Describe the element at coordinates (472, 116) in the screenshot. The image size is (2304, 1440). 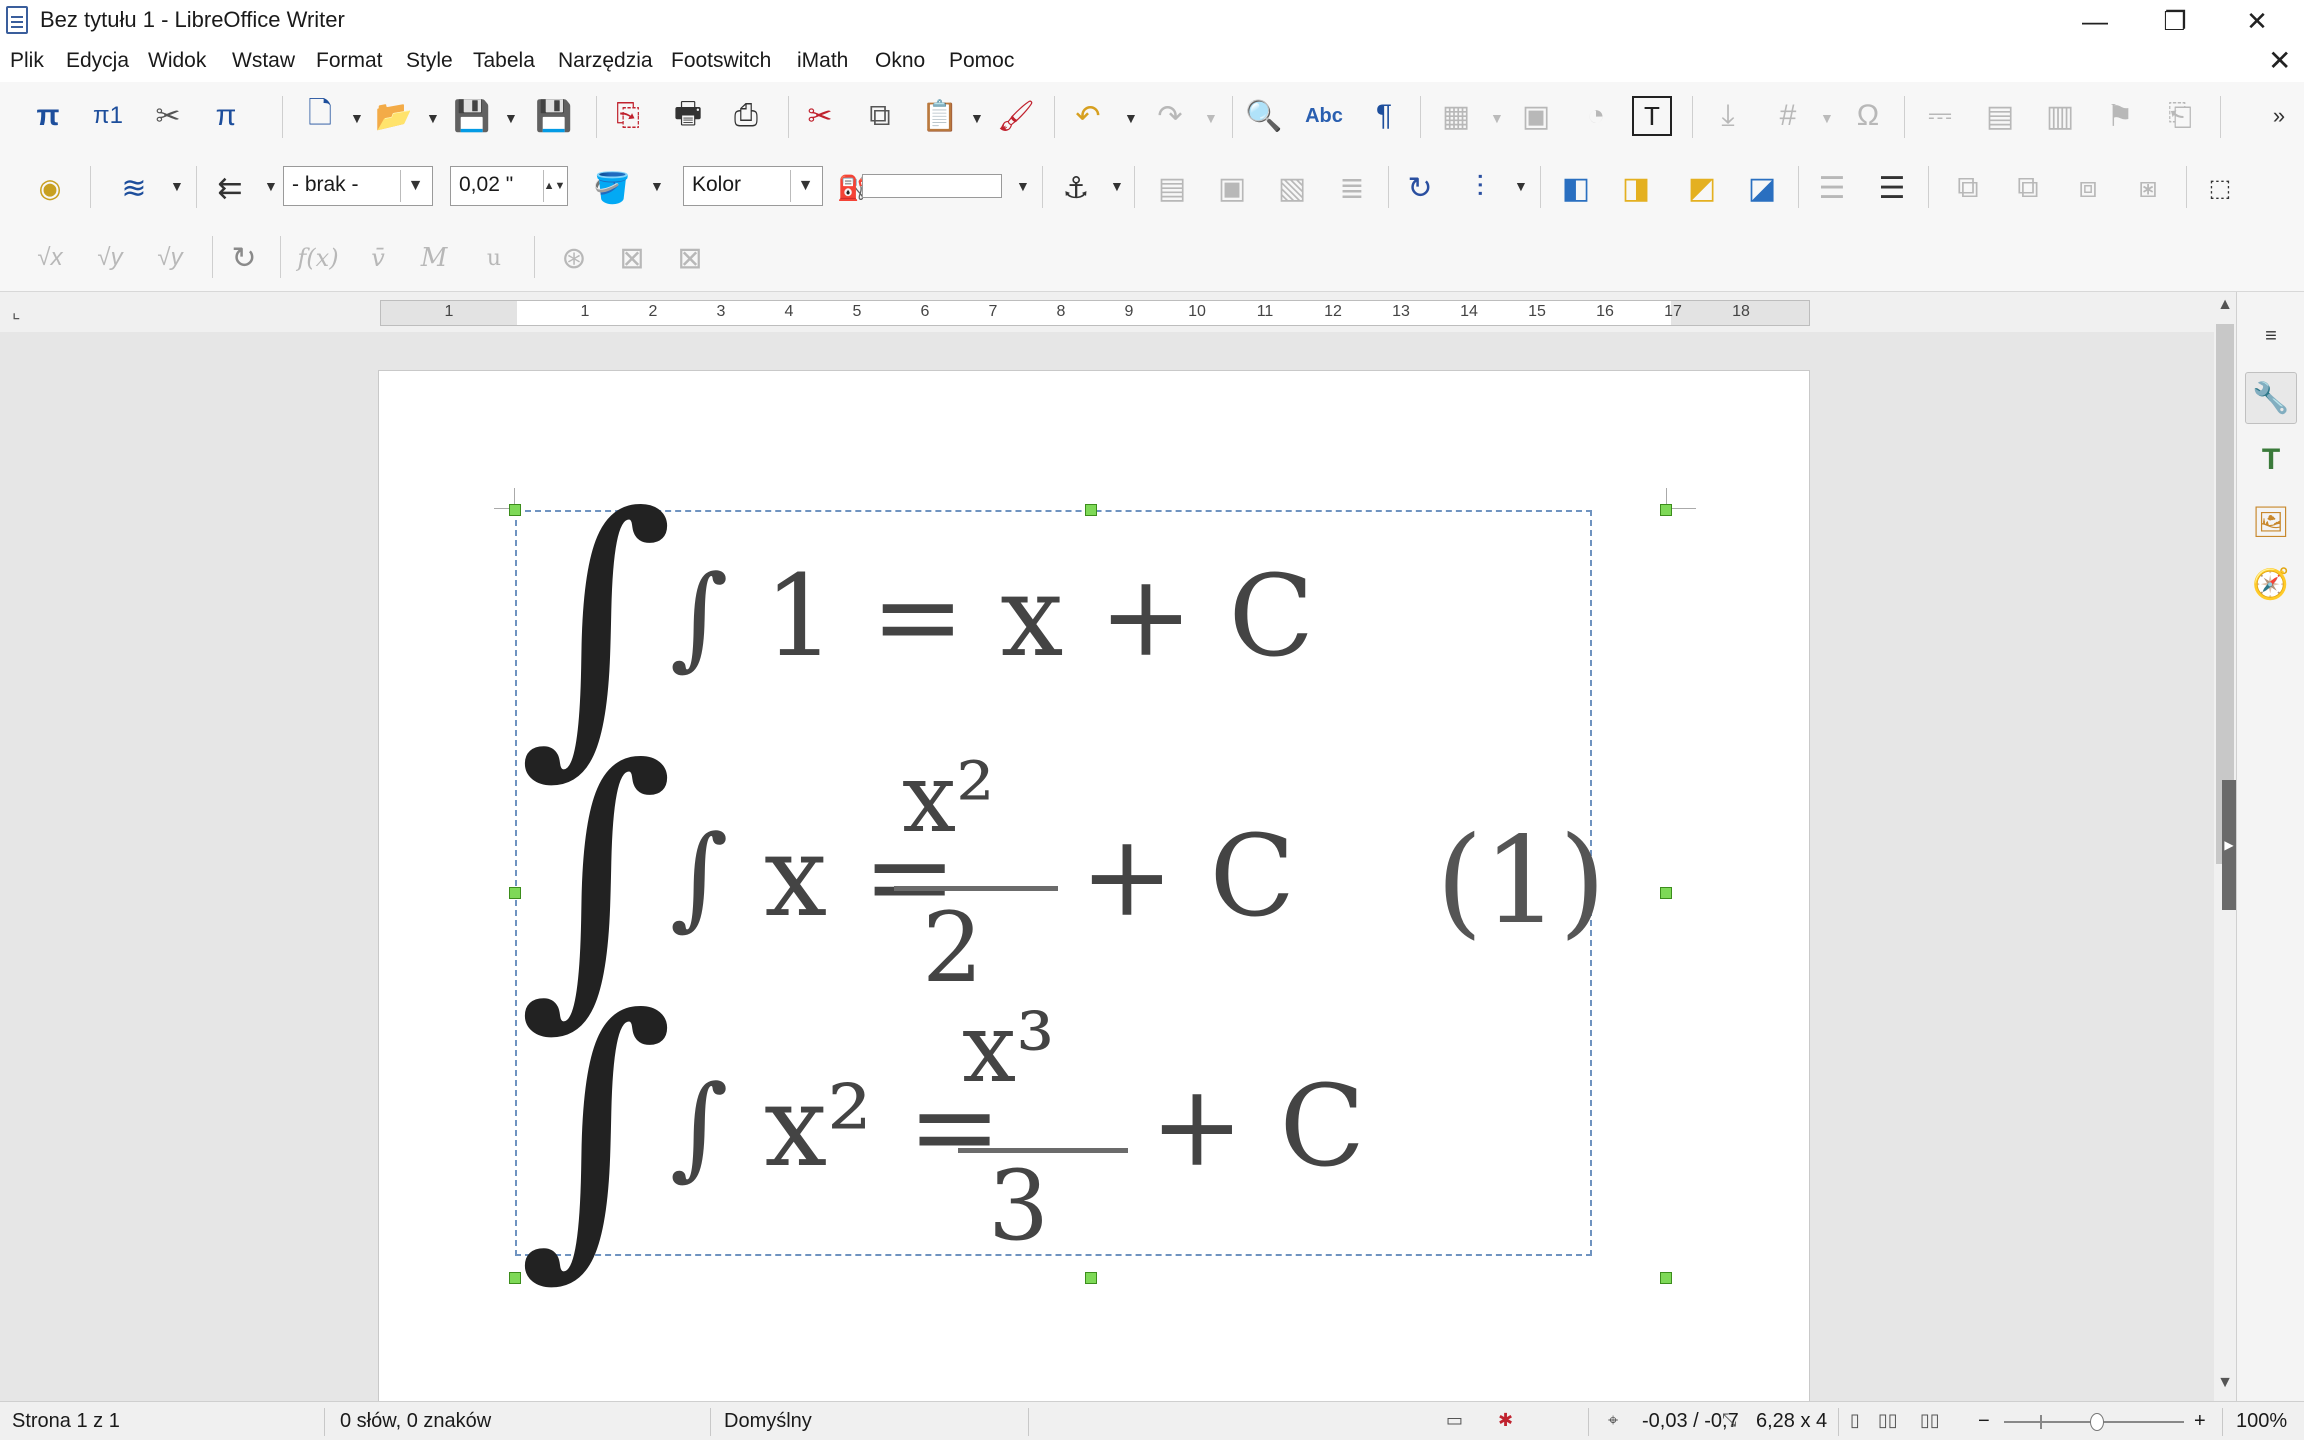
I see `save-icon: 💾` at that location.